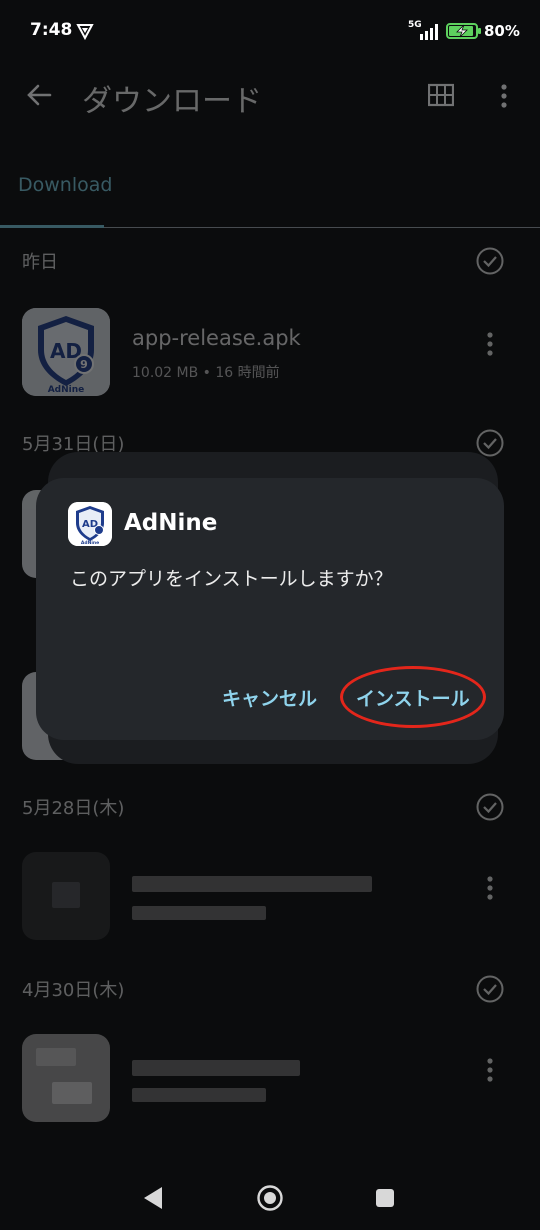 The image size is (540, 1230). I want to click on battery-charging-icon, so click(463, 31).